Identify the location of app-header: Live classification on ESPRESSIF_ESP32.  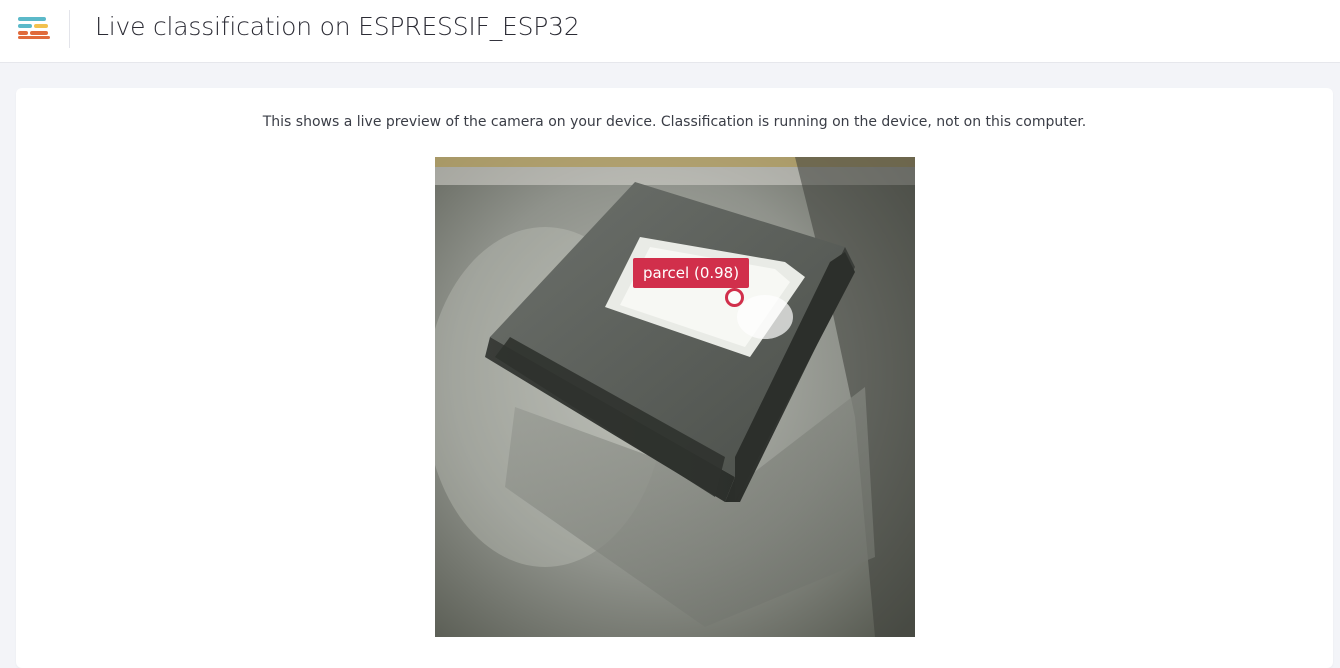
(670, 31).